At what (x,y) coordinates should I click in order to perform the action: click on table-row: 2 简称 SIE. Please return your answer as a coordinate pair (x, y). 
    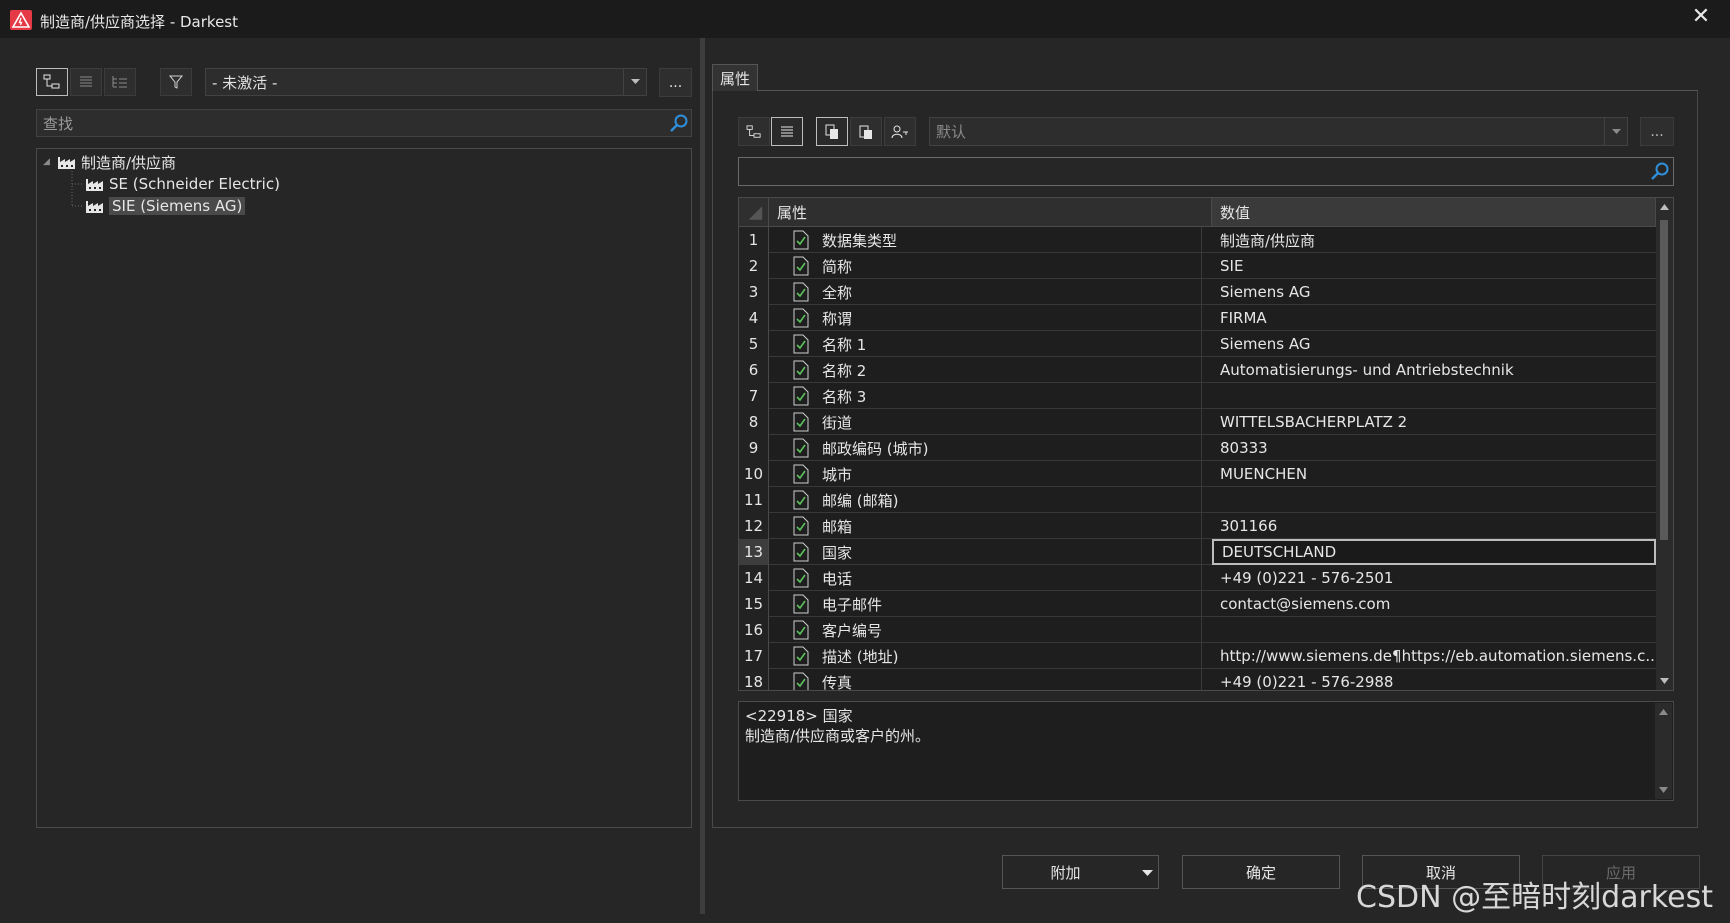
    Looking at the image, I should click on (1197, 266).